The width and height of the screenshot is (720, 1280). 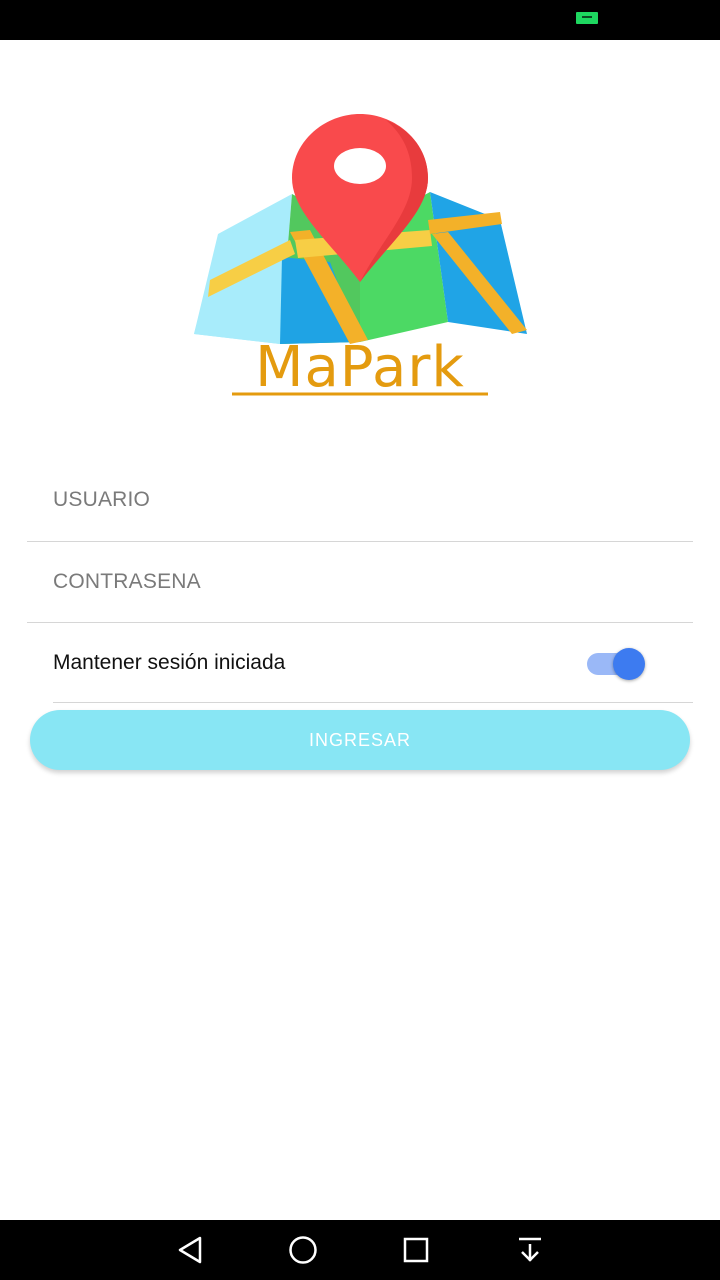 What do you see at coordinates (530, 1250) in the screenshot?
I see `notification-pull-icon` at bounding box center [530, 1250].